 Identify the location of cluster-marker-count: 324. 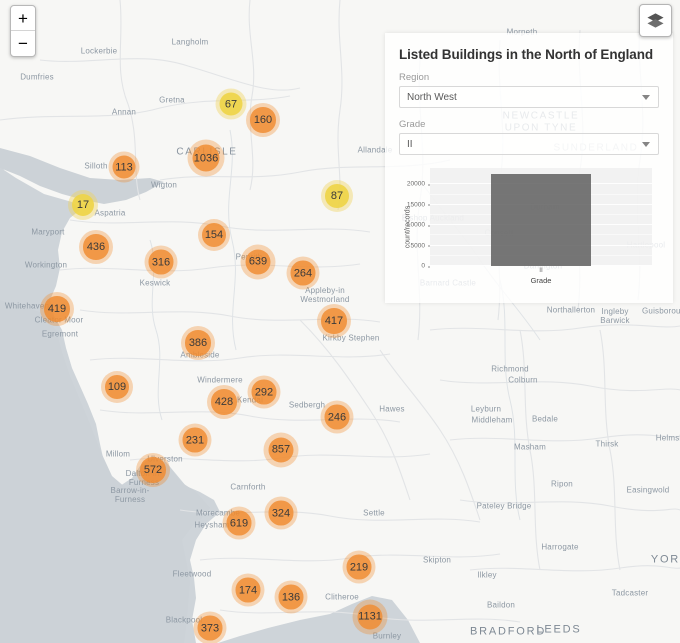
(281, 513).